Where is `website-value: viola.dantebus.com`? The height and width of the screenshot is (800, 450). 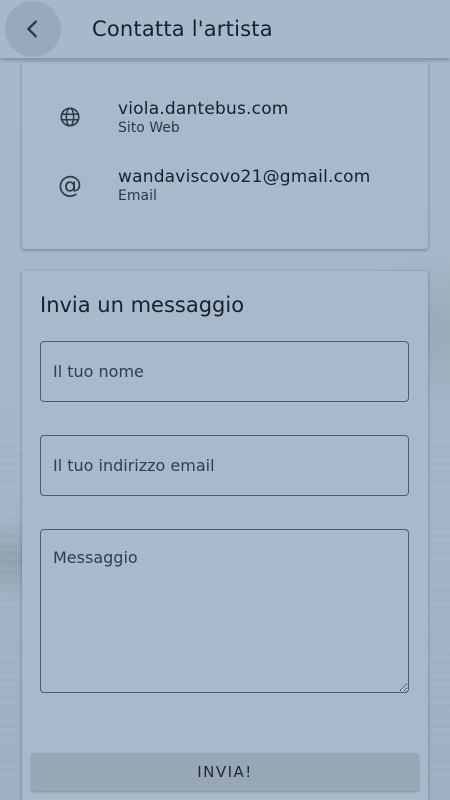 website-value: viola.dantebus.com is located at coordinates (203, 109).